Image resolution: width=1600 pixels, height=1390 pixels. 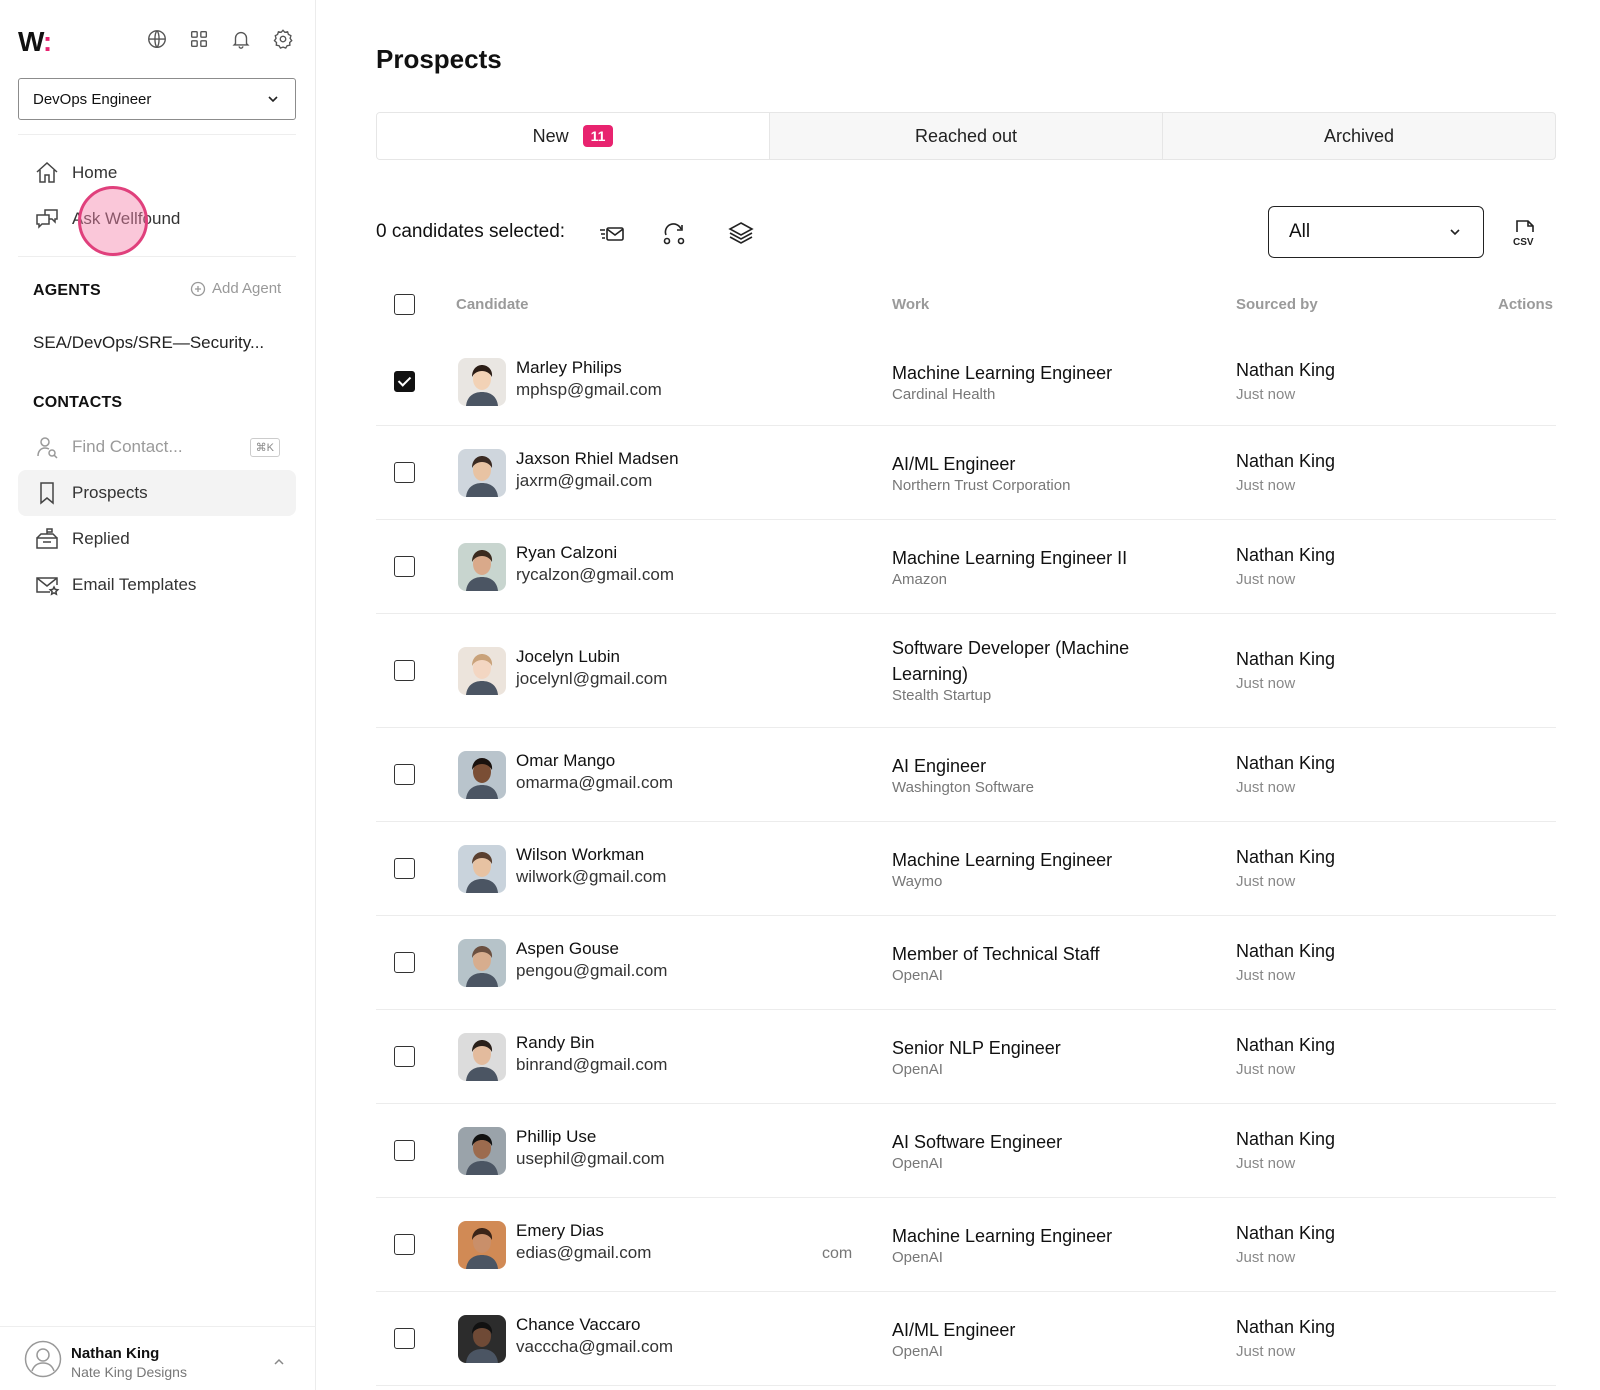 What do you see at coordinates (597, 459) in the screenshot?
I see `candidate-name: Jaxson Rhiel Madsen` at bounding box center [597, 459].